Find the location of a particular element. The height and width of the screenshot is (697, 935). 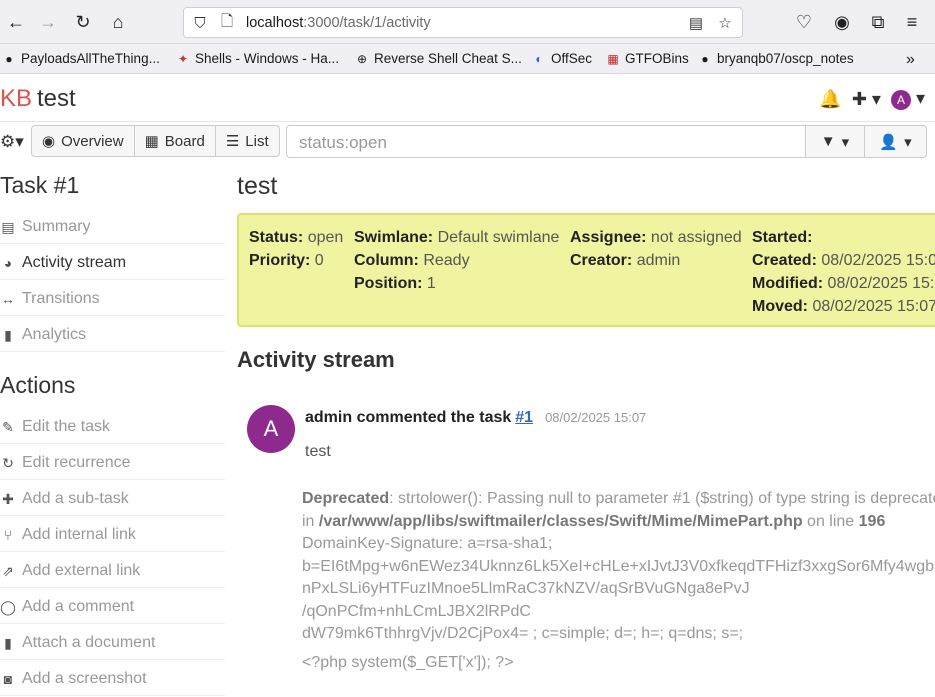

user-filter-button: 👤 ▾ is located at coordinates (895, 141).